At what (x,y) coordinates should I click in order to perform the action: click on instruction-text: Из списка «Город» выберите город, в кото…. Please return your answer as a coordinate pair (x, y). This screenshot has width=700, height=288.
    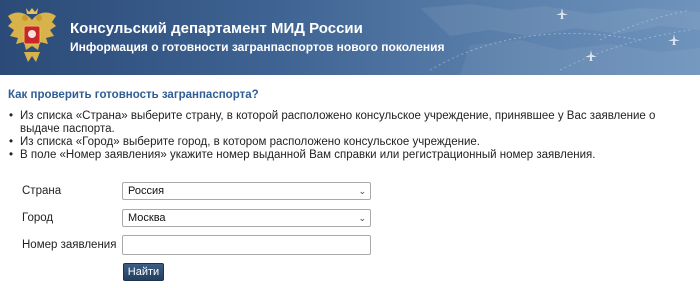
    Looking at the image, I should click on (250, 142).